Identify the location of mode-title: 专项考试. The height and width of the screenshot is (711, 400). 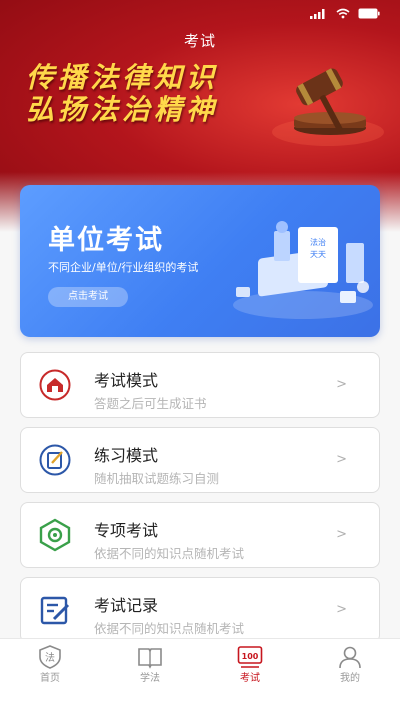
(126, 530).